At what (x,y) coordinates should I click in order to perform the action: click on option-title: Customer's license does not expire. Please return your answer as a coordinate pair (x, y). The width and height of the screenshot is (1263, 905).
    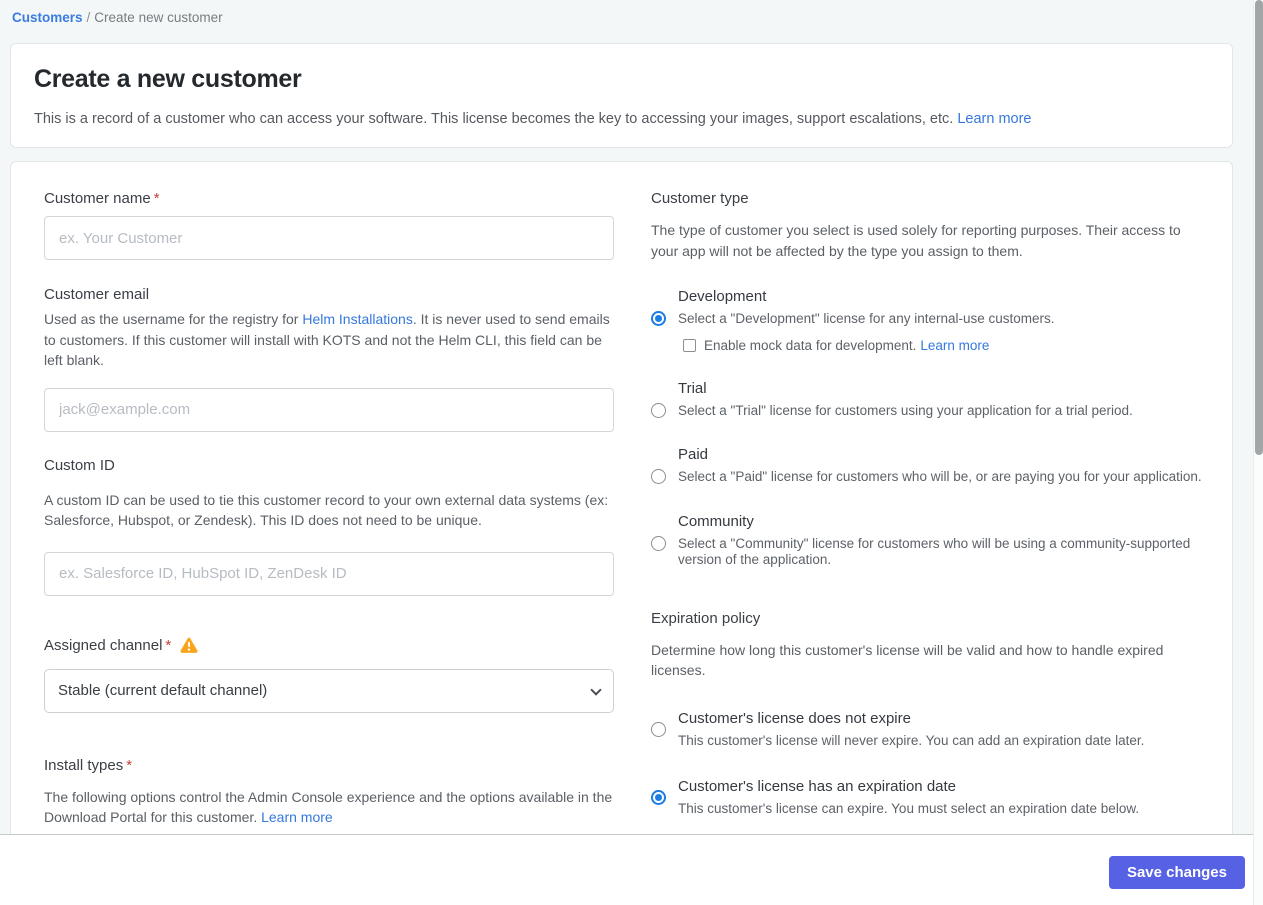
    Looking at the image, I should click on (794, 718).